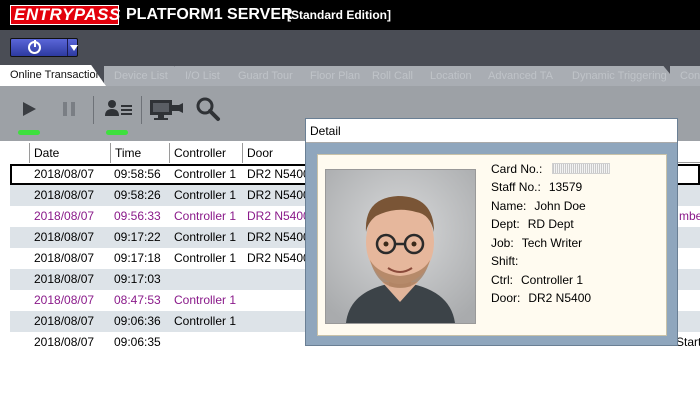 This screenshot has height=400, width=700. I want to click on cell-time: 09:17:03, so click(137, 279).